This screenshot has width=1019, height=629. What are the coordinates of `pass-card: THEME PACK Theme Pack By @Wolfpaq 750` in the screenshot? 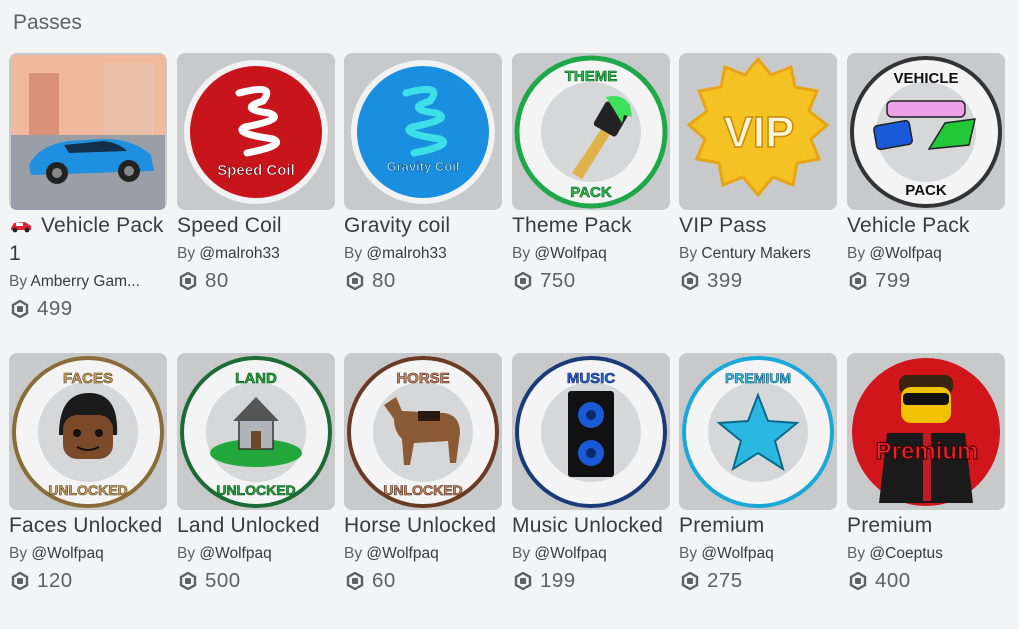 It's located at (591, 173).